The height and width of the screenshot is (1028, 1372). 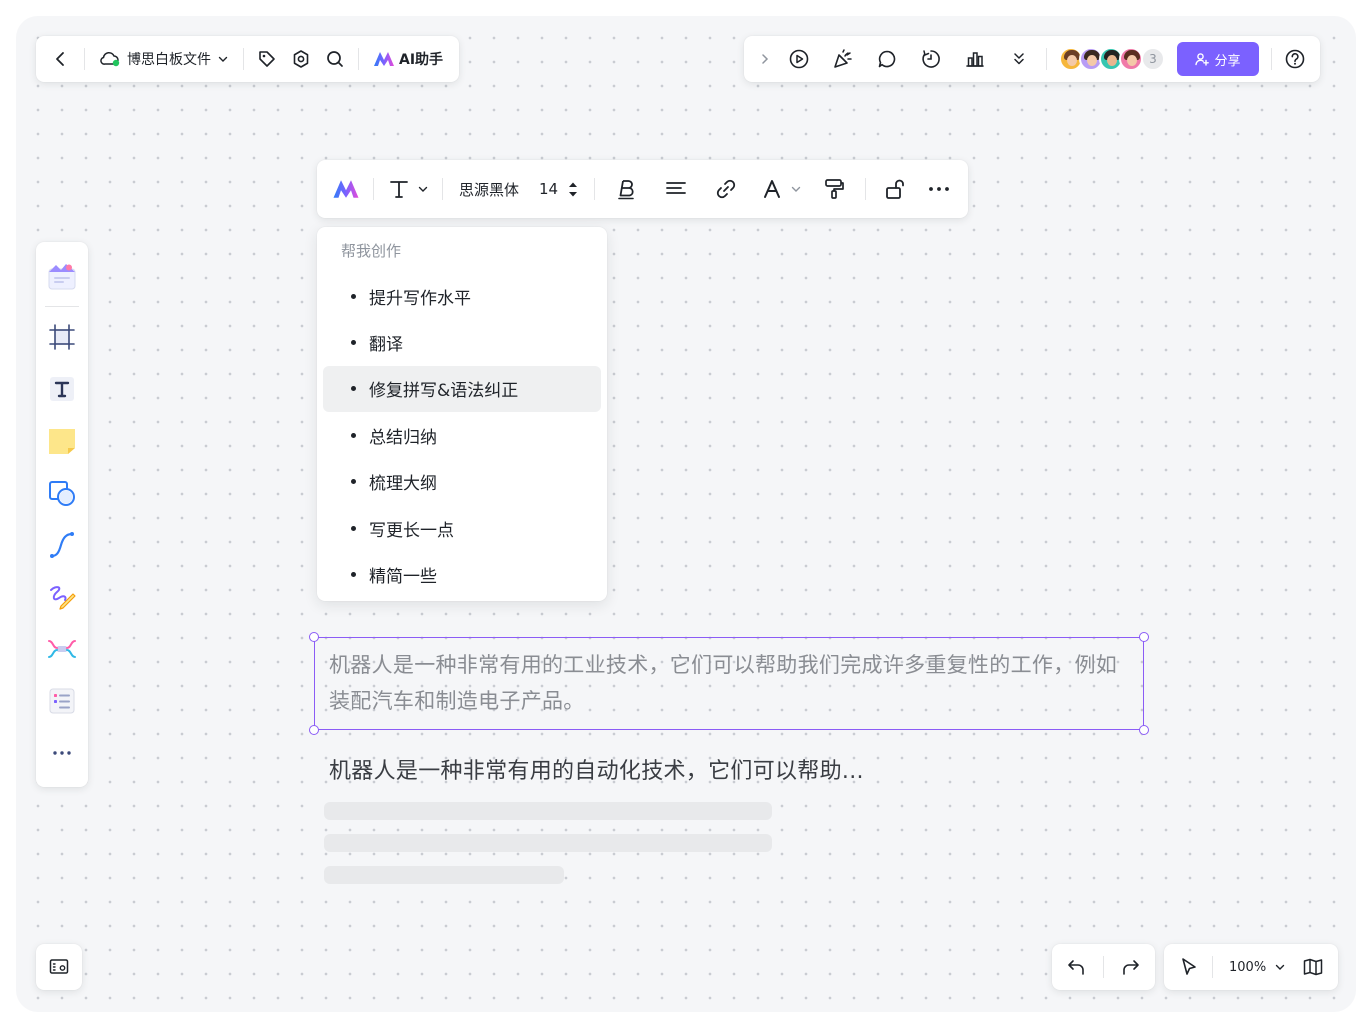 I want to click on collaborator-avatars: 3, so click(x=1112, y=59).